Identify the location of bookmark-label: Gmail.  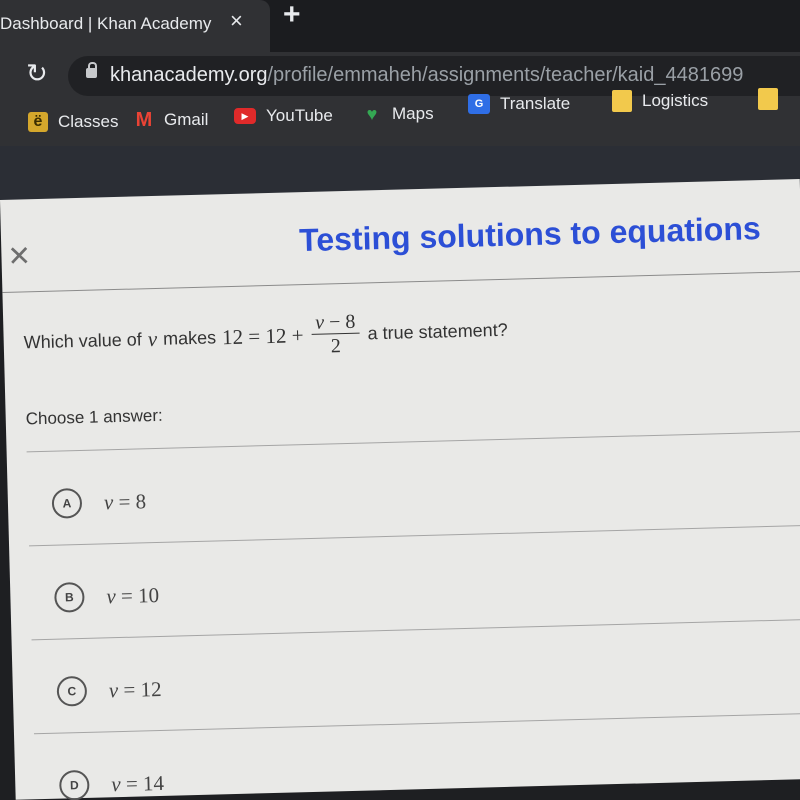
(186, 119).